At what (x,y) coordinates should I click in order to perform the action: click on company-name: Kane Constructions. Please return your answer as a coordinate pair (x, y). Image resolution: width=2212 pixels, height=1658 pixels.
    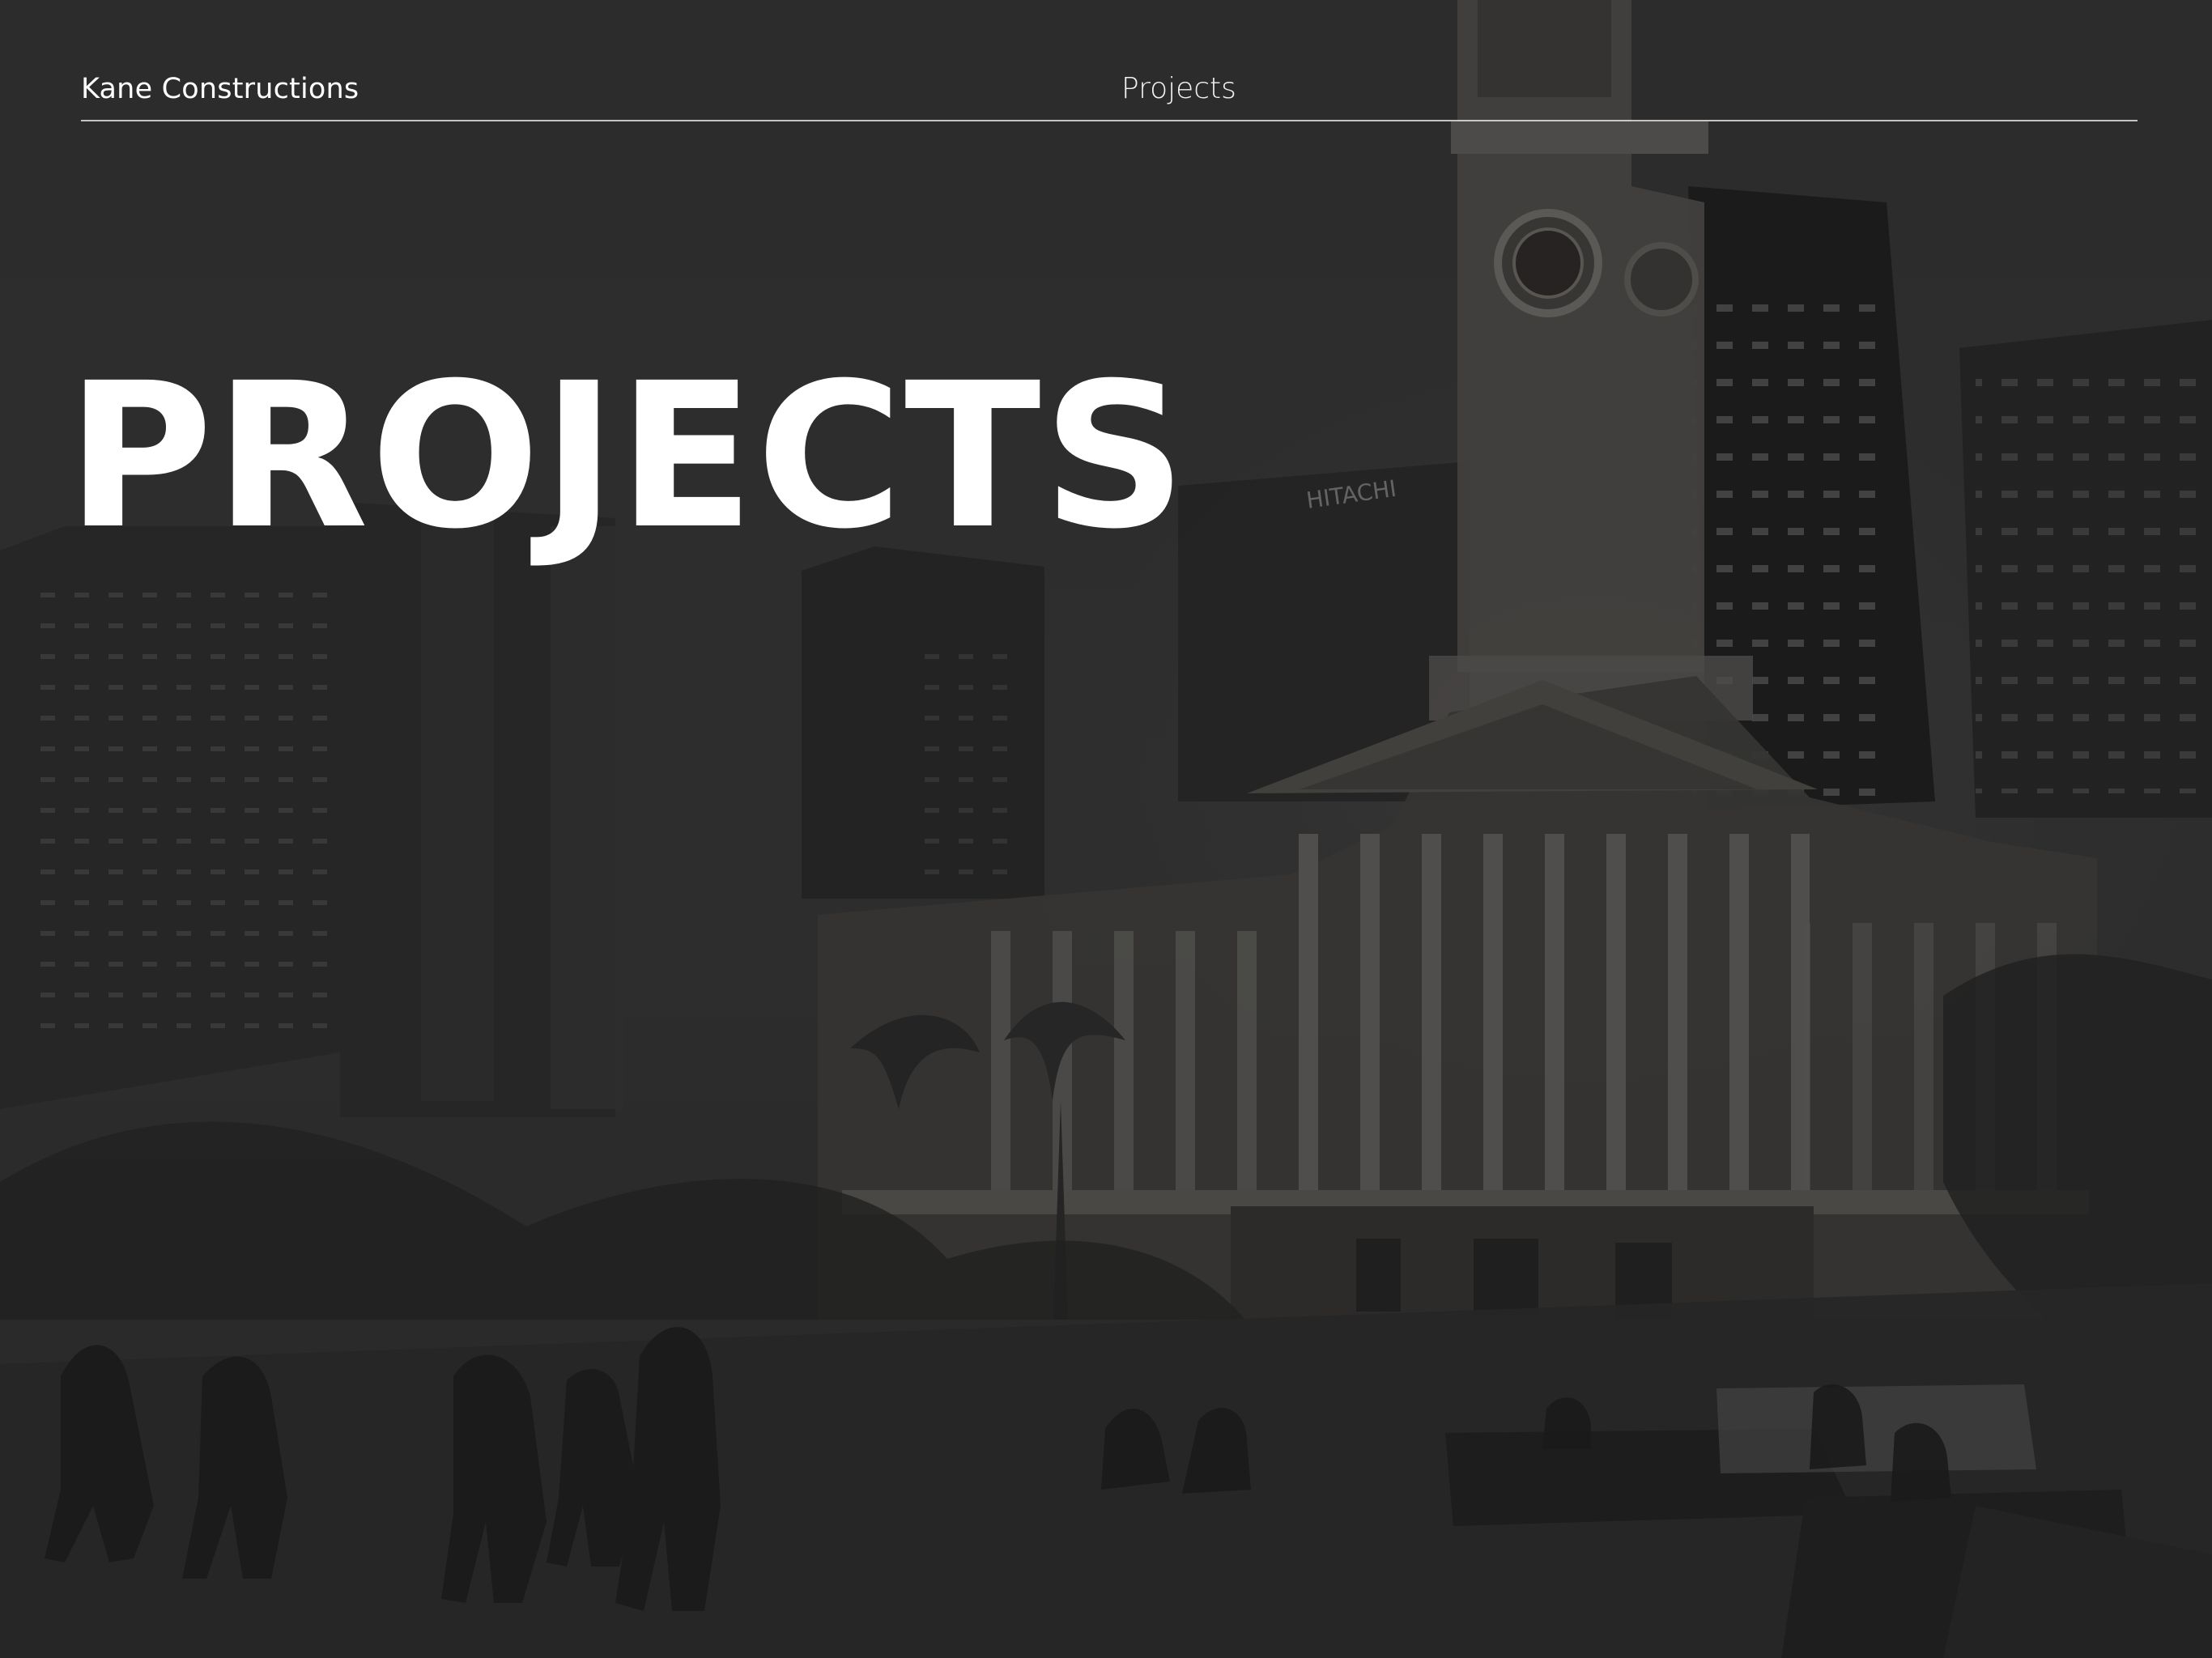
    Looking at the image, I should click on (220, 89).